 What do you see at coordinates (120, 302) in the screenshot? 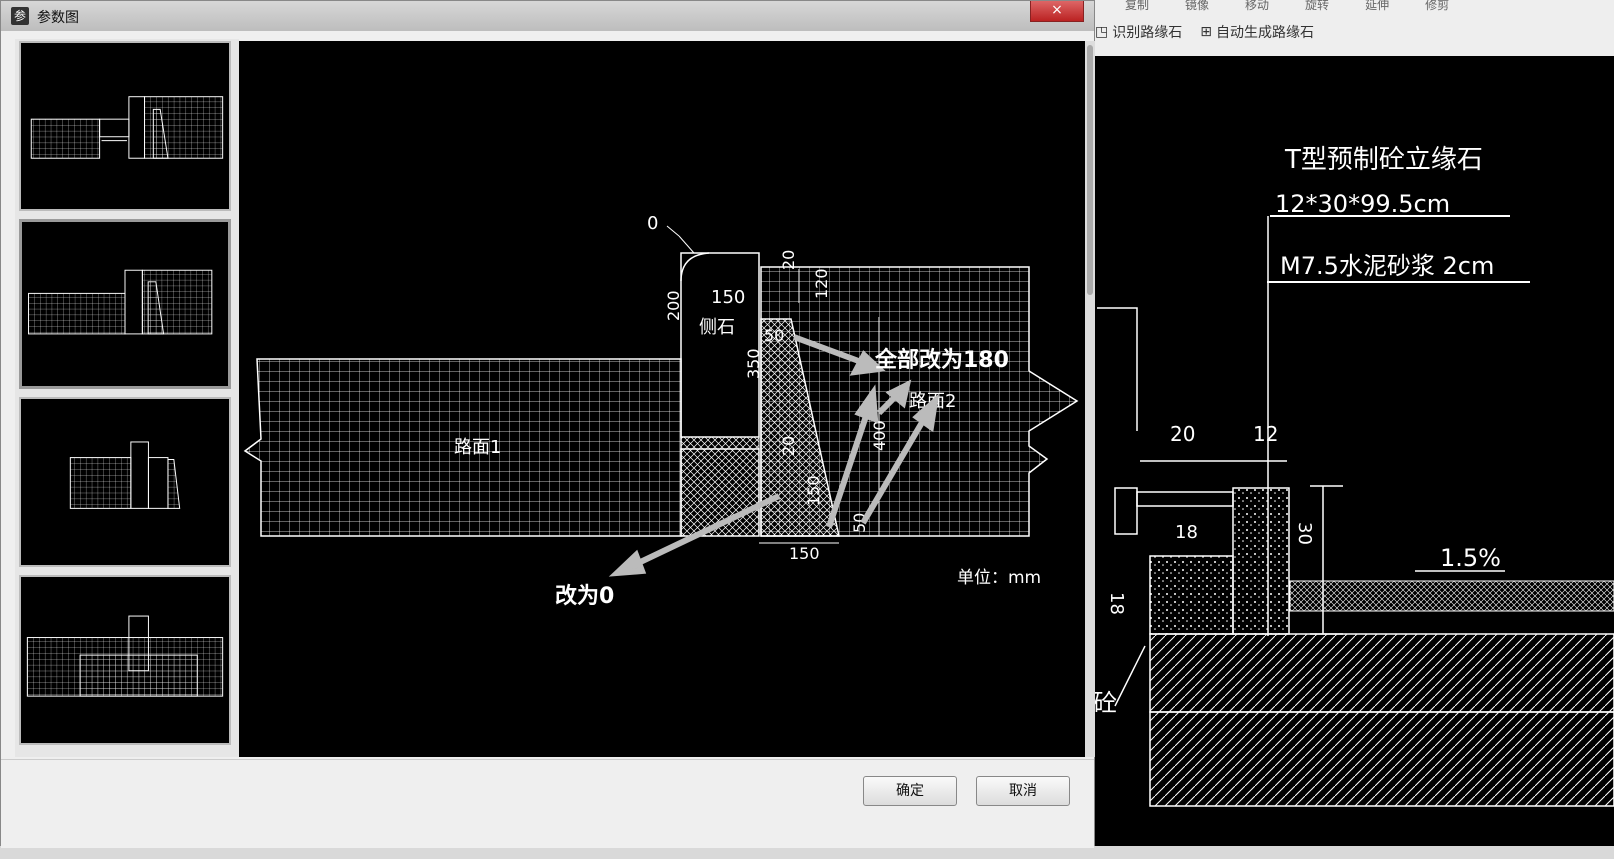
I see `thumbnail-2-drawing` at bounding box center [120, 302].